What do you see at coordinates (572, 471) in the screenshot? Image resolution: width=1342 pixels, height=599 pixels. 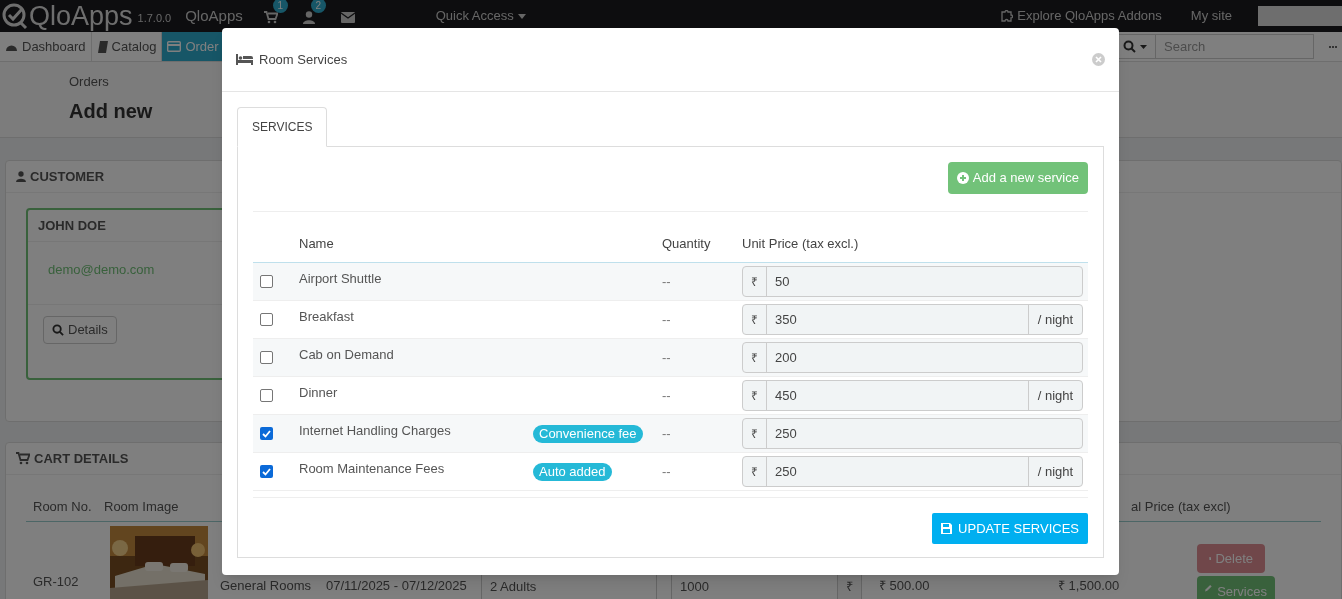 I see `service-tag: Auto added` at bounding box center [572, 471].